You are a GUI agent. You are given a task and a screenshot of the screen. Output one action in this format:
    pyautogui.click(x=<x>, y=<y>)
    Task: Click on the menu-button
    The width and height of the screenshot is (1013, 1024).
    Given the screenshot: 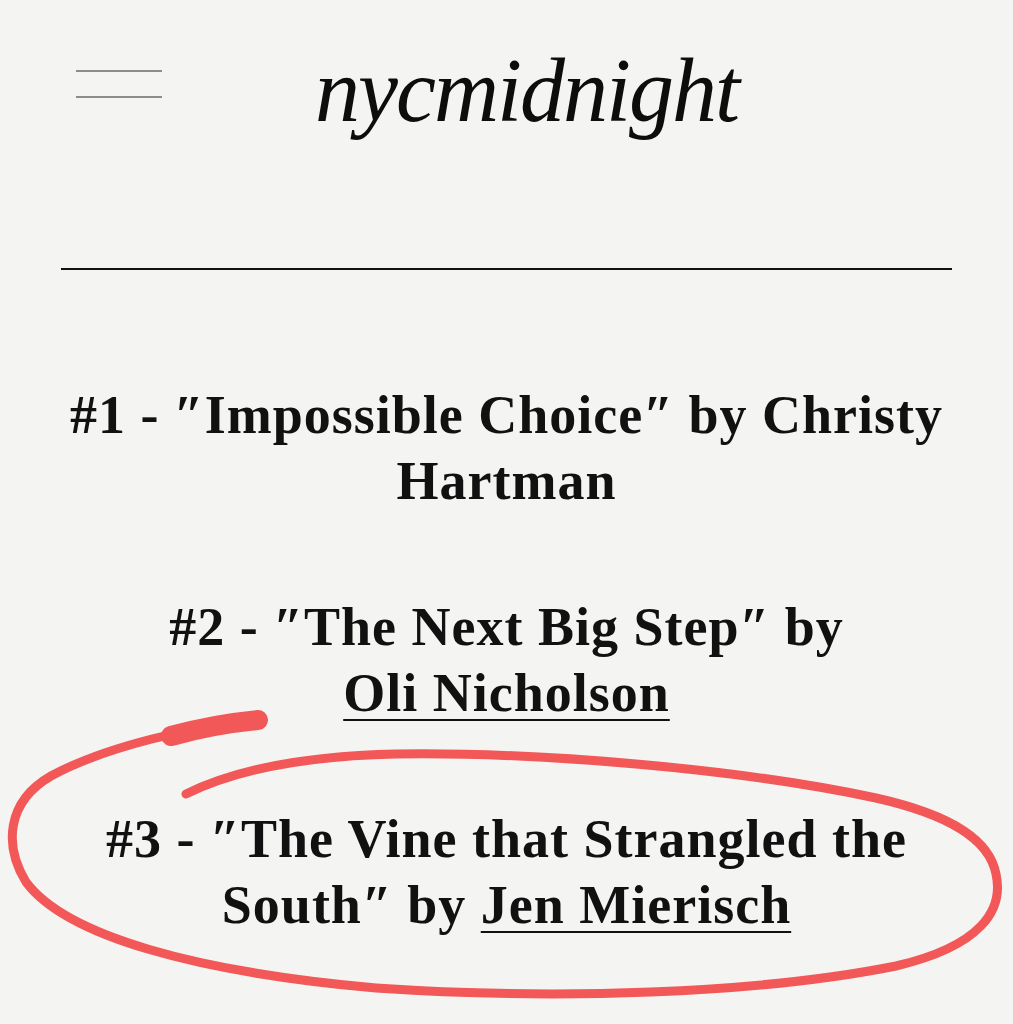 What is the action you would take?
    pyautogui.click(x=119, y=84)
    